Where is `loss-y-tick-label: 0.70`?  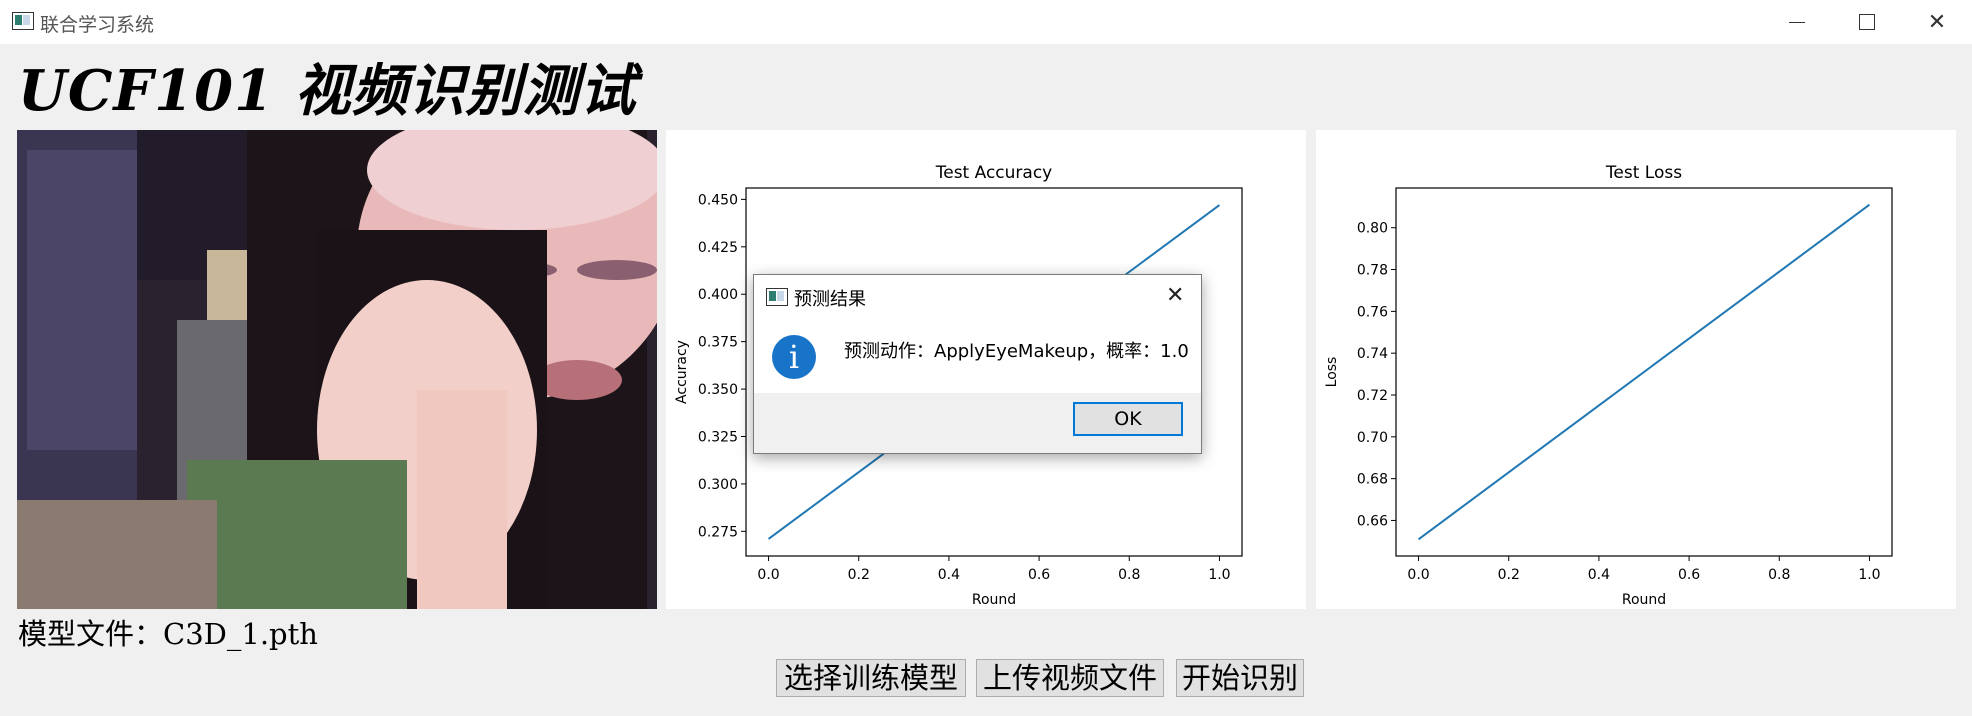
loss-y-tick-label: 0.70 is located at coordinates (1372, 438).